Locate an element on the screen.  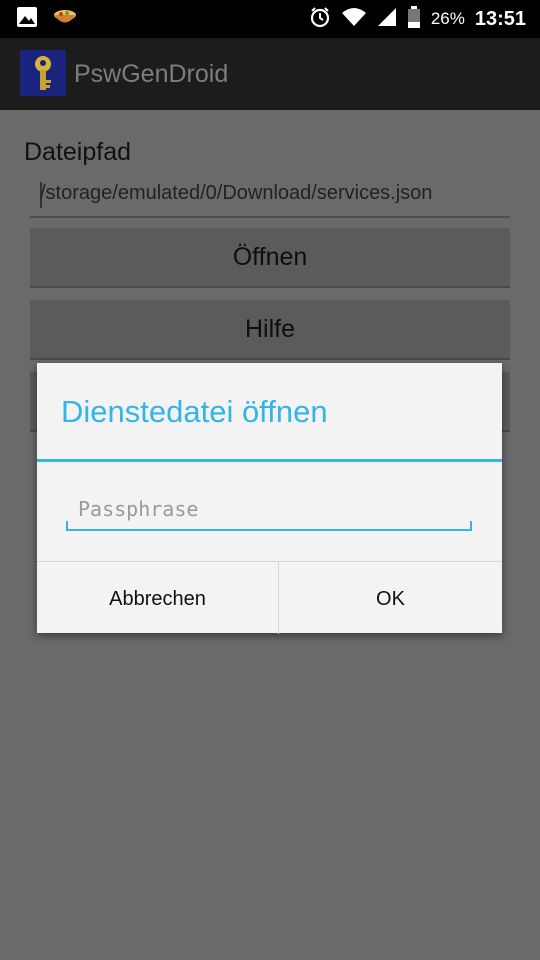
field-edge-left is located at coordinates (67, 525).